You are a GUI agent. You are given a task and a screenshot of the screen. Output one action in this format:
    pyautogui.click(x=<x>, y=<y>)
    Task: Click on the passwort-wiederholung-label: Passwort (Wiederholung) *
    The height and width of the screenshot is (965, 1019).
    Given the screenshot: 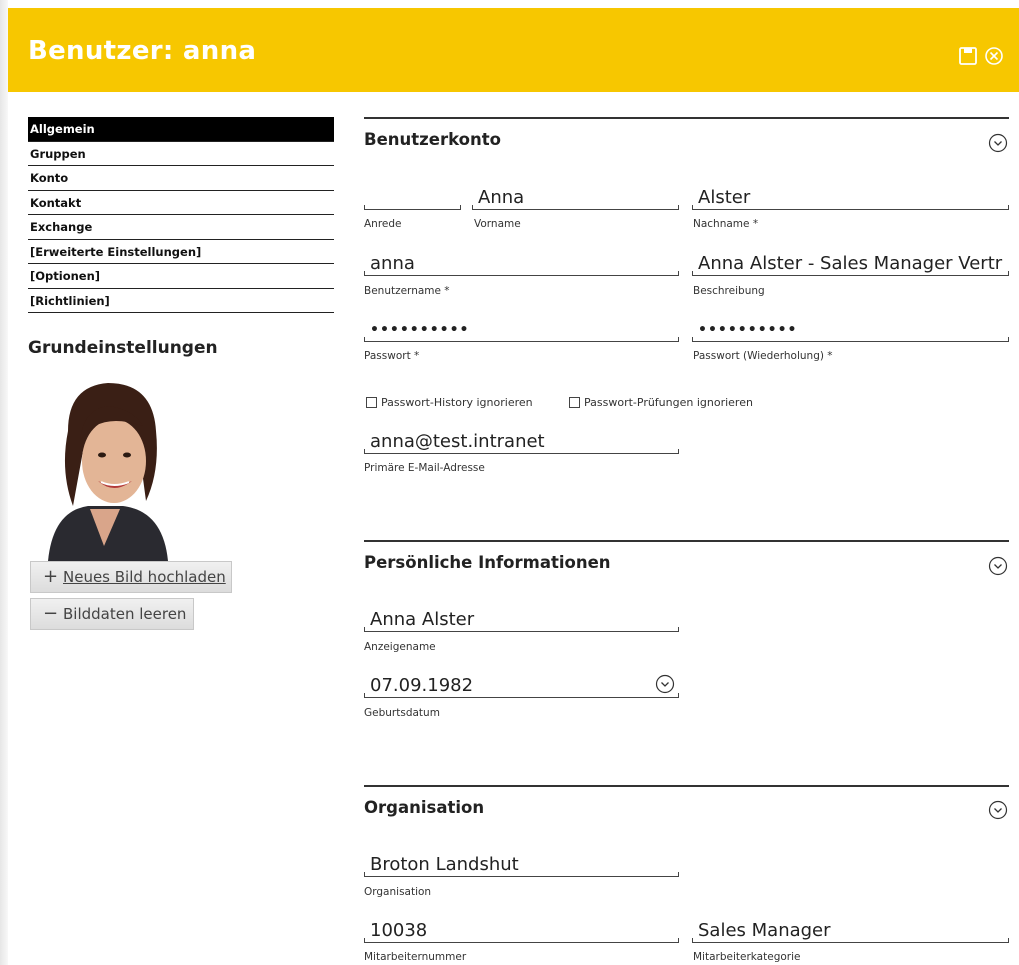 What is the action you would take?
    pyautogui.click(x=763, y=356)
    